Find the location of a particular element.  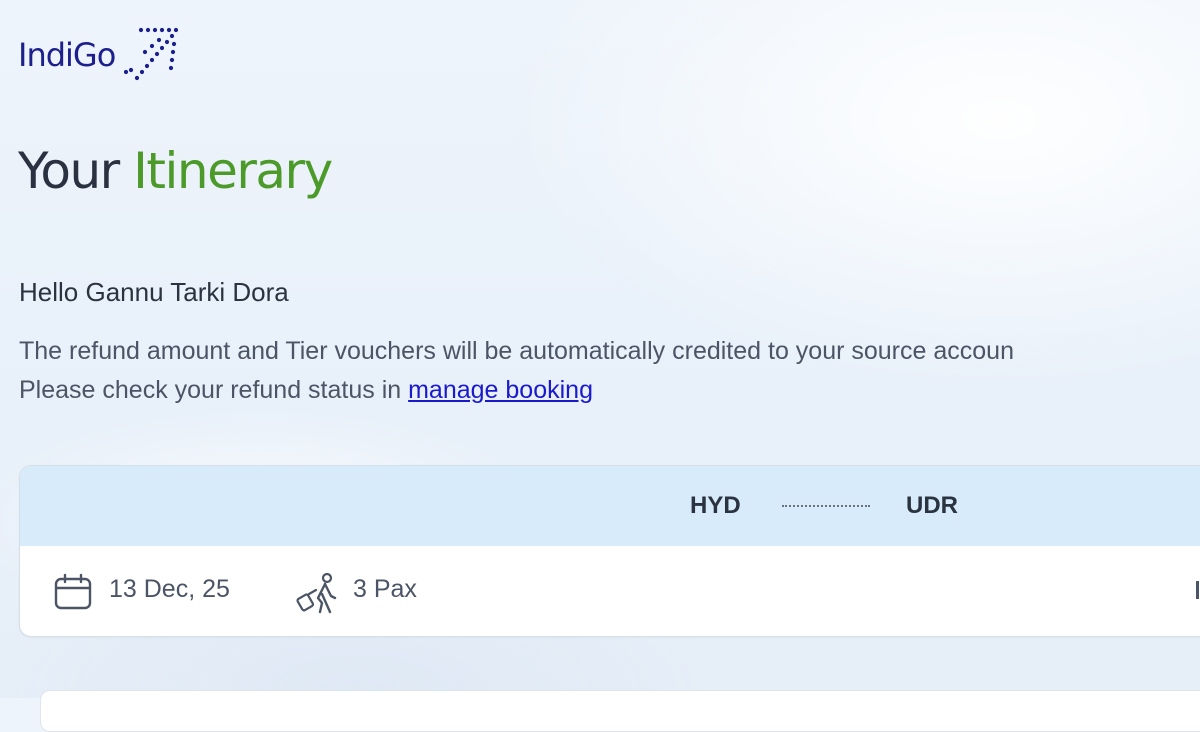

route-dotted-line is located at coordinates (826, 506).